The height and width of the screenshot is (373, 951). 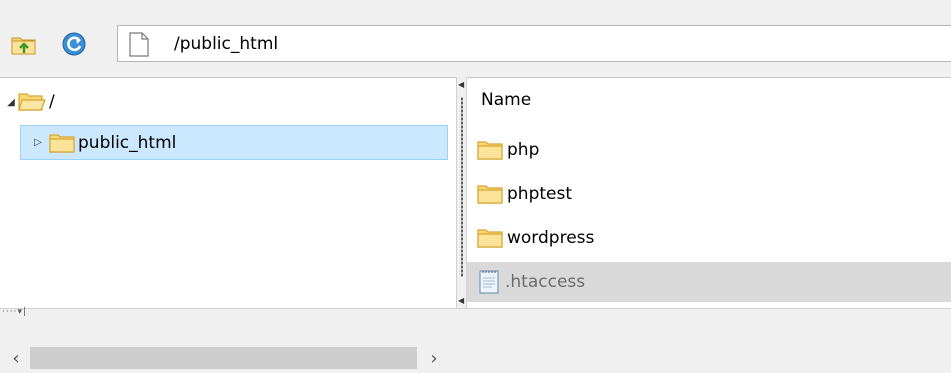 I want to click on folder-up-icon, so click(x=24, y=44).